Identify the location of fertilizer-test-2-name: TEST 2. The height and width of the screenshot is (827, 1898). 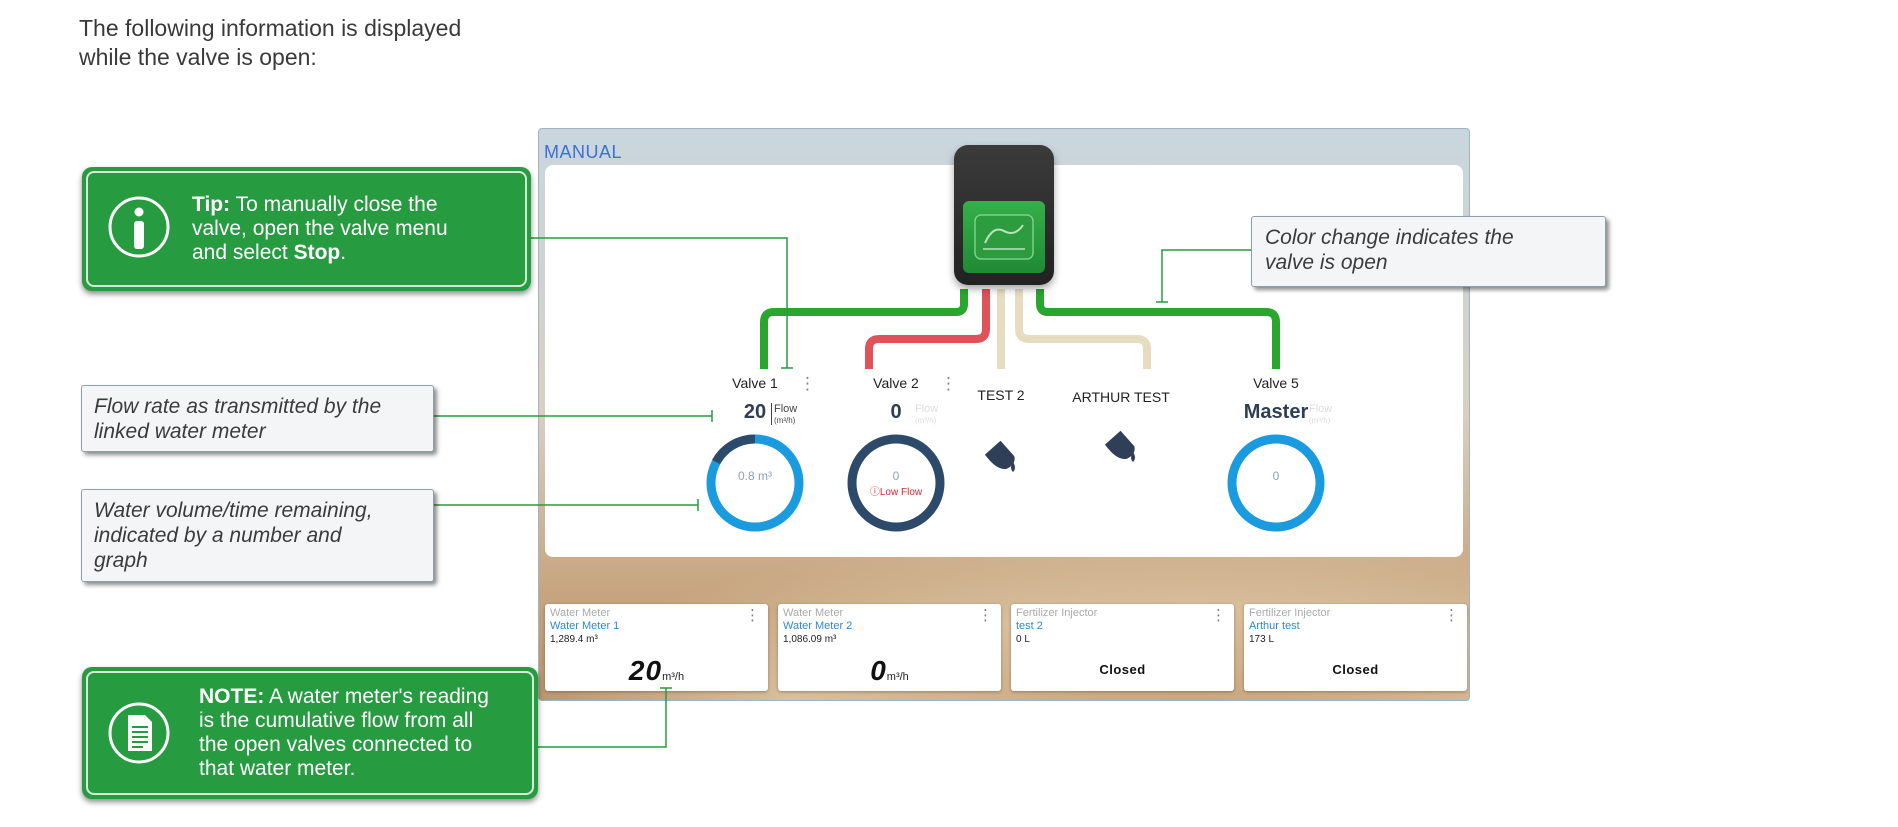
(1001, 395).